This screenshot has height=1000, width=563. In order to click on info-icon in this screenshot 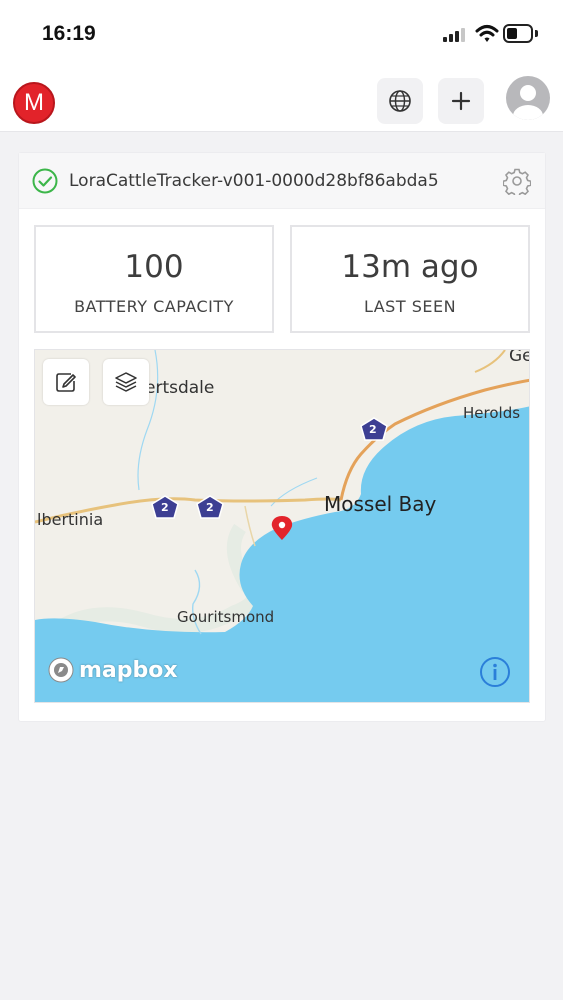, I will do `click(495, 672)`.